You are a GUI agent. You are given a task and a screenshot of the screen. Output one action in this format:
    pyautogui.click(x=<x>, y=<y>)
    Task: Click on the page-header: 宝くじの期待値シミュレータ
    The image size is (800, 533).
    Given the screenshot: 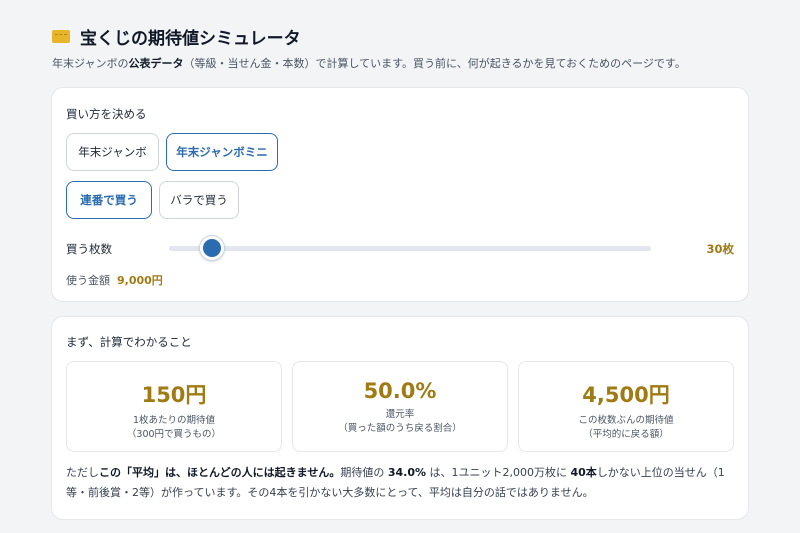 What is the action you would take?
    pyautogui.click(x=176, y=36)
    